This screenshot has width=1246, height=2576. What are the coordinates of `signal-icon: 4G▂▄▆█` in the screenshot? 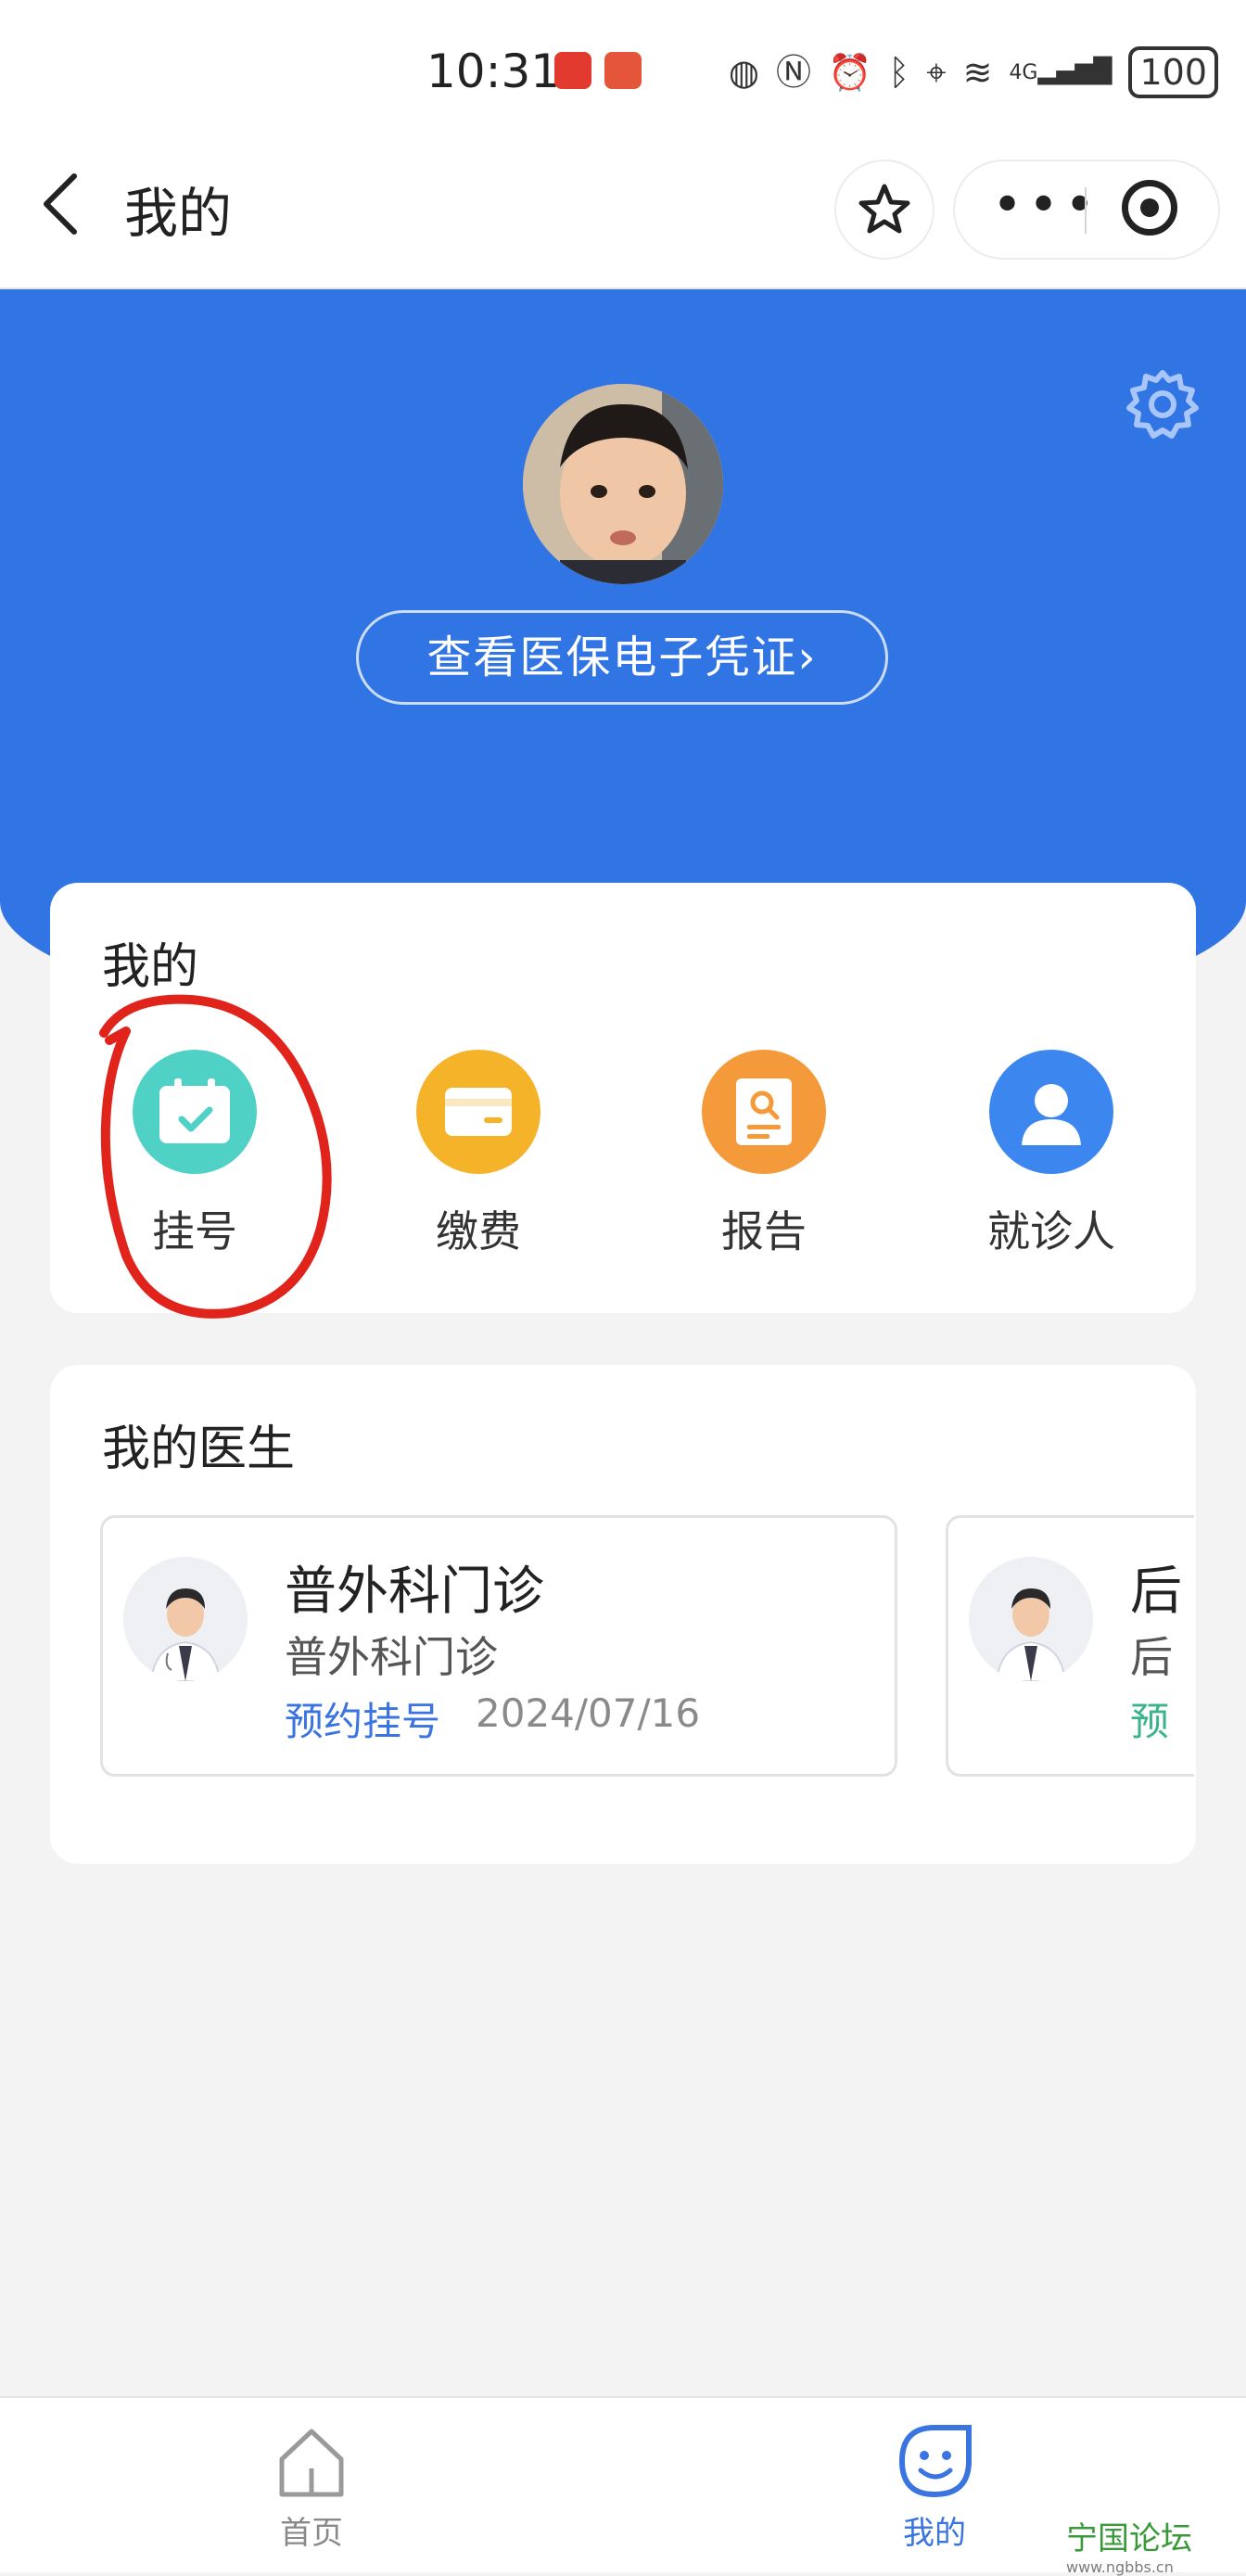 It's located at (1060, 71).